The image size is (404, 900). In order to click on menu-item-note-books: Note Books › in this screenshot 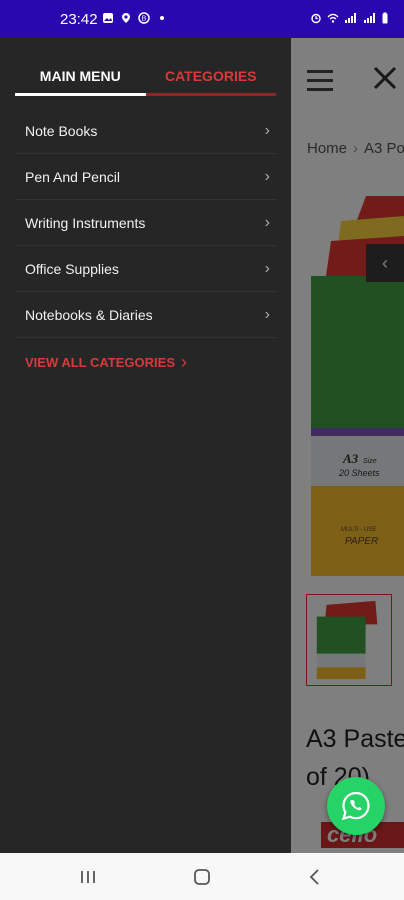, I will do `click(145, 131)`.